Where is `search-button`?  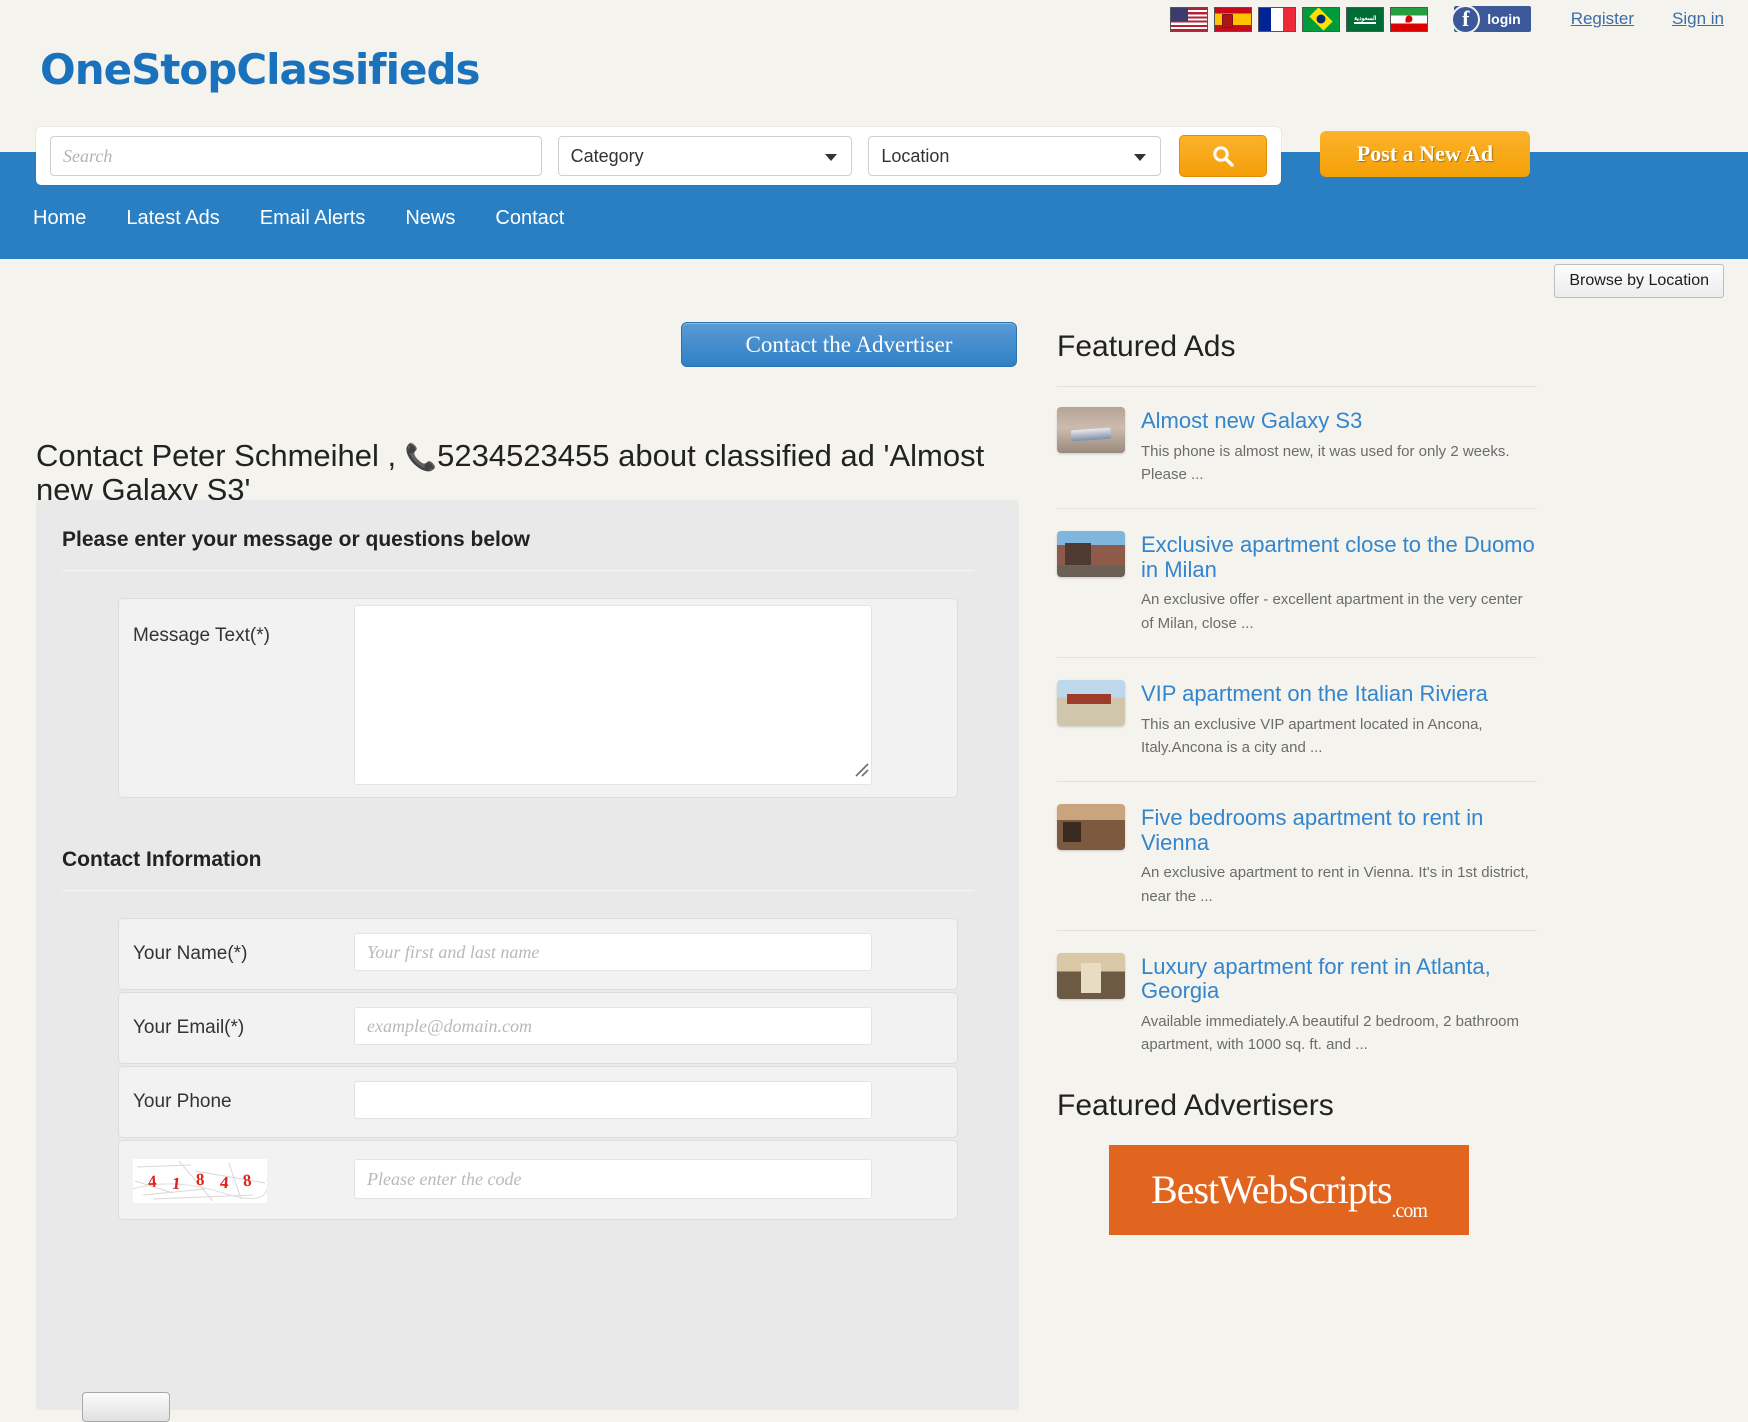 search-button is located at coordinates (1223, 156).